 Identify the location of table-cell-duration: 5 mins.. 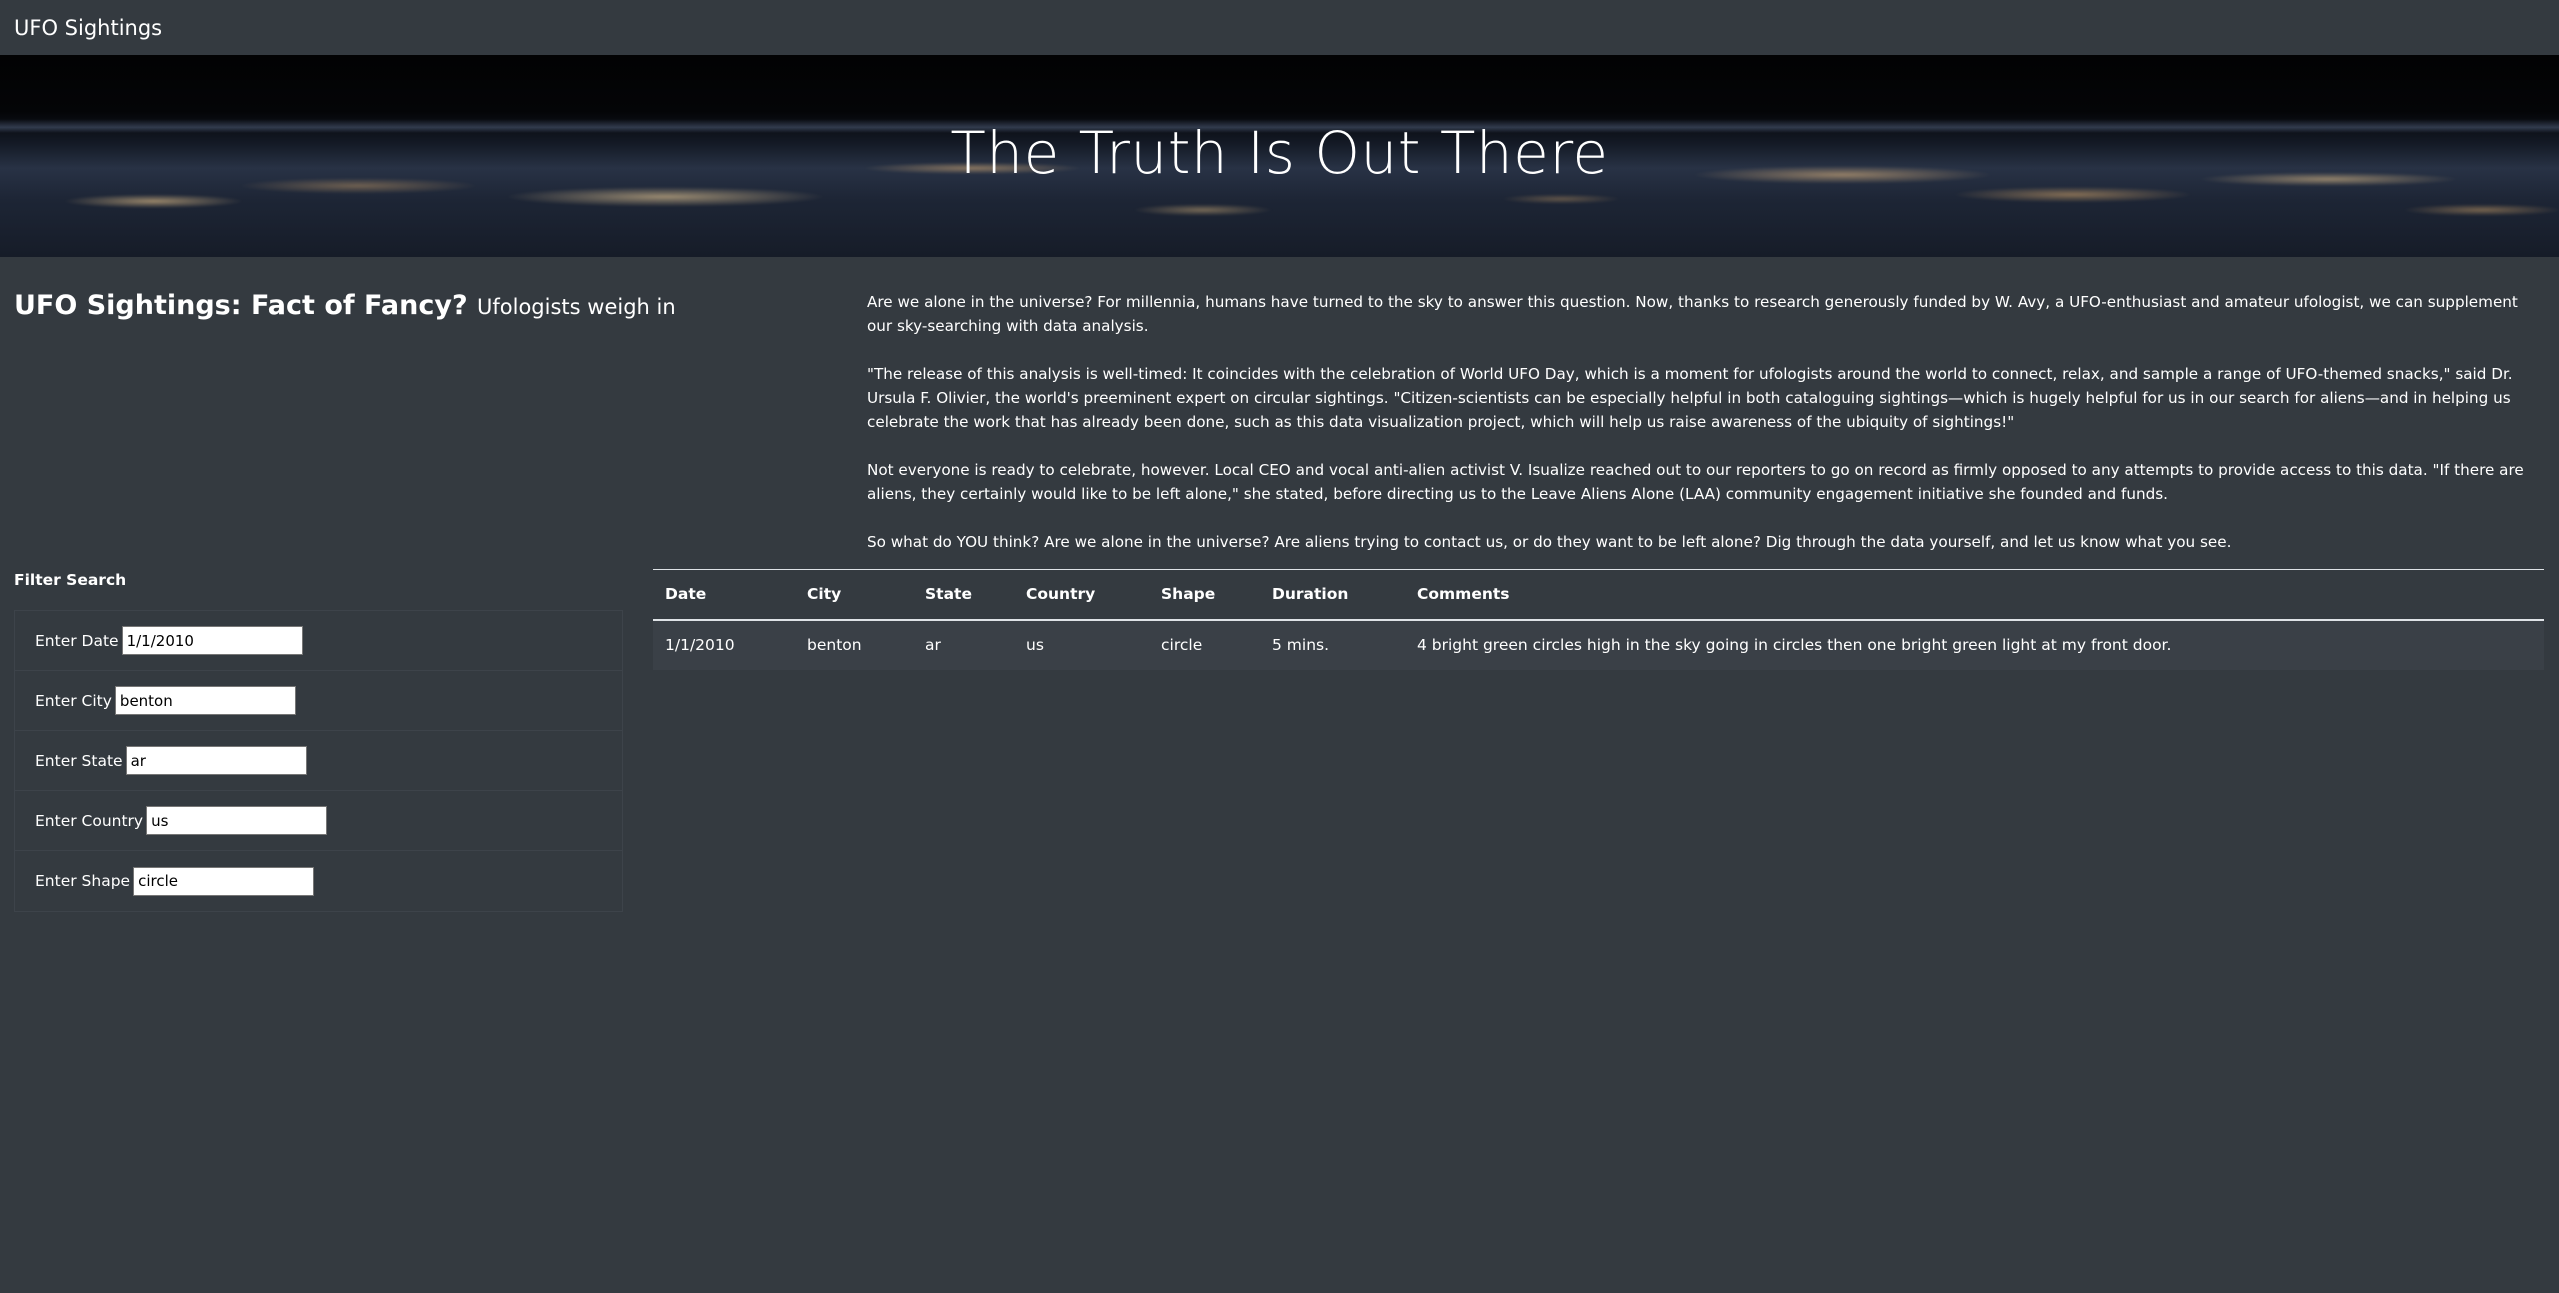
(1332, 644).